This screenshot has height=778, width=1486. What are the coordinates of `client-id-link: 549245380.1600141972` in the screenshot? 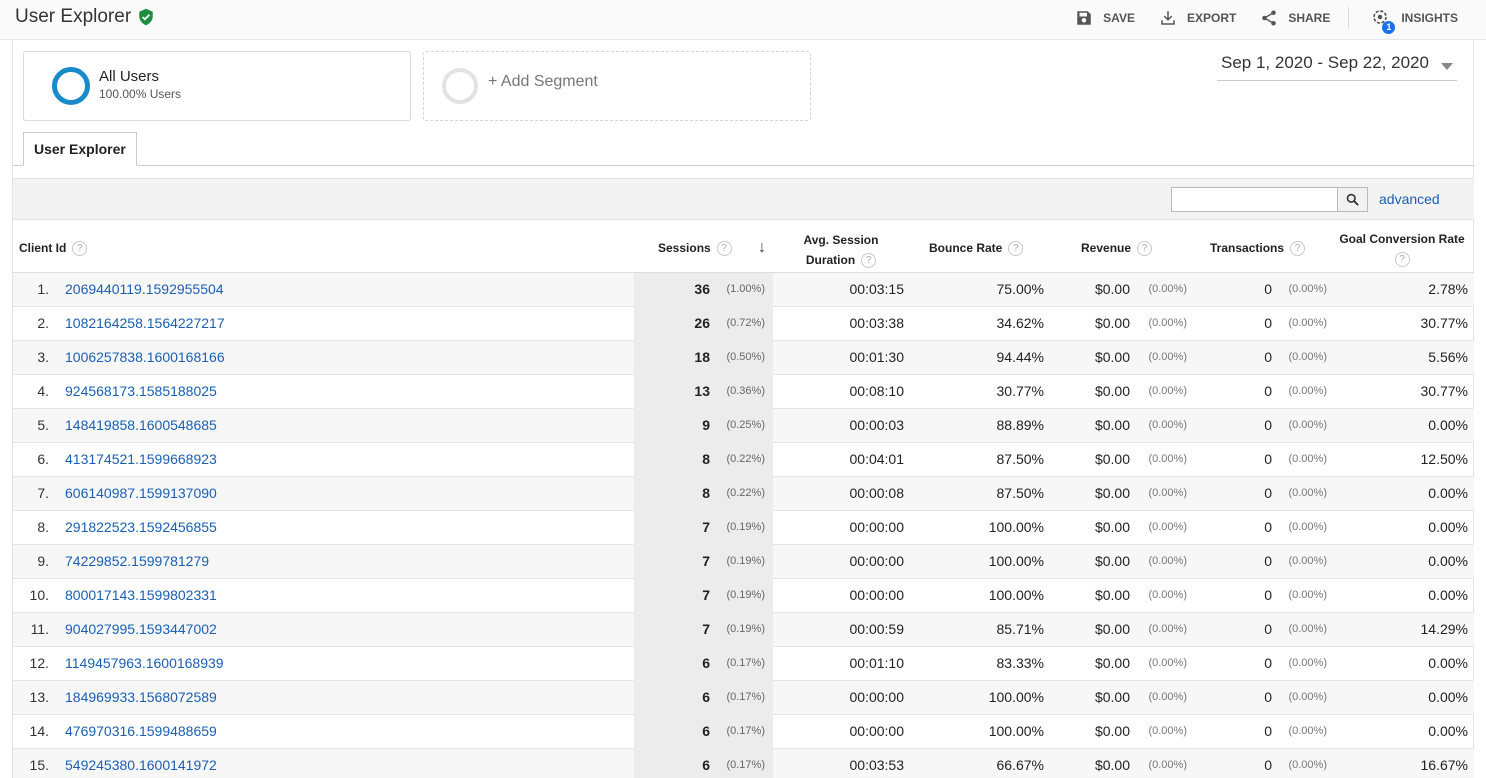 It's located at (141, 763).